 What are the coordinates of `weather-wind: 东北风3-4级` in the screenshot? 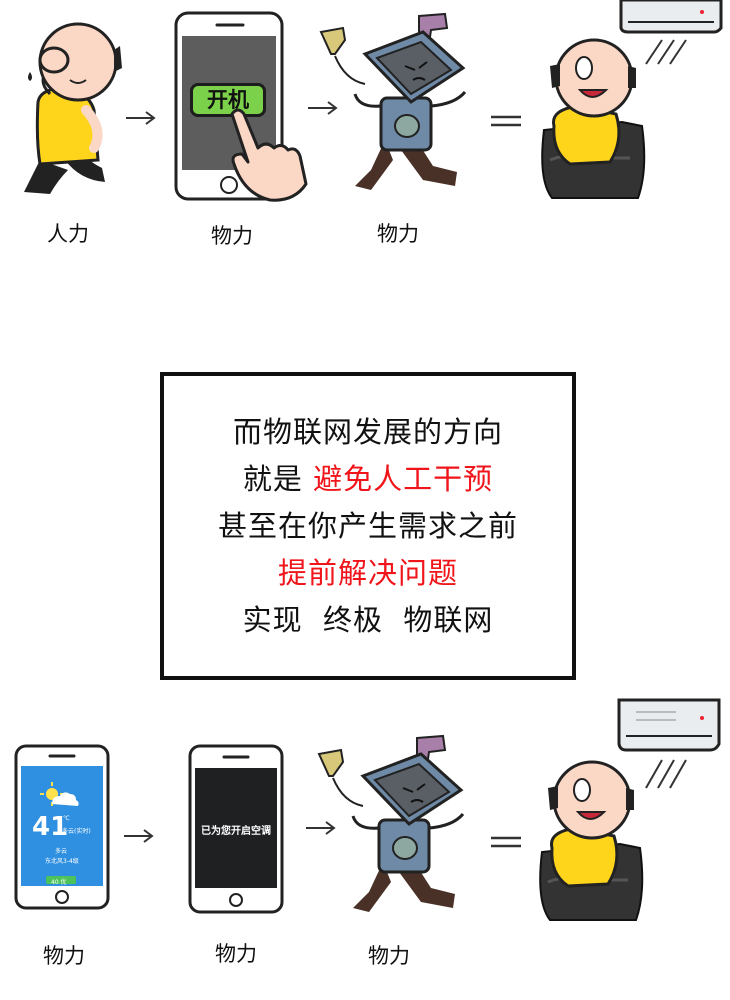 It's located at (62, 861).